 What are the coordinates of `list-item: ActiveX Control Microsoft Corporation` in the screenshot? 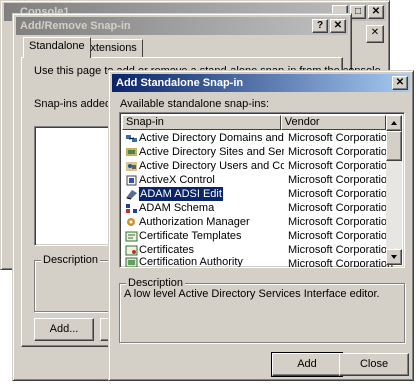 It's located at (258, 180).